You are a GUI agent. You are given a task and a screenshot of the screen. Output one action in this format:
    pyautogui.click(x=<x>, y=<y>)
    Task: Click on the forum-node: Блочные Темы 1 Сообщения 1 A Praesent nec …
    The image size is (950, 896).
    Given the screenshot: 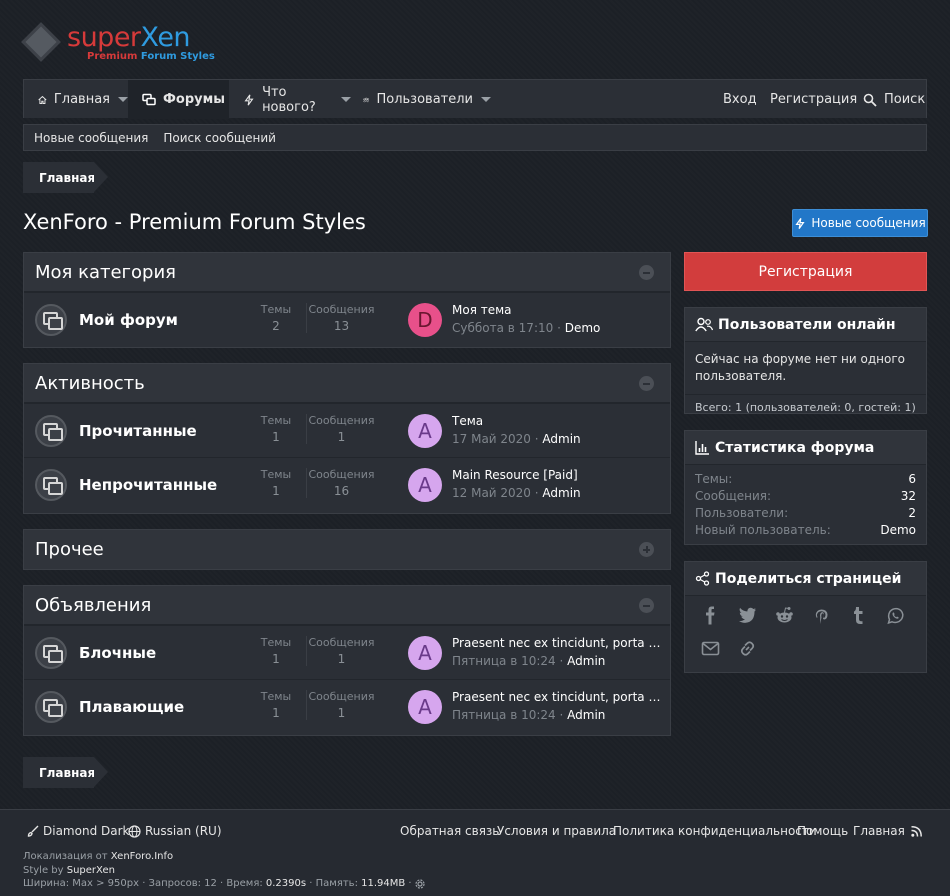 What is the action you would take?
    pyautogui.click(x=347, y=652)
    